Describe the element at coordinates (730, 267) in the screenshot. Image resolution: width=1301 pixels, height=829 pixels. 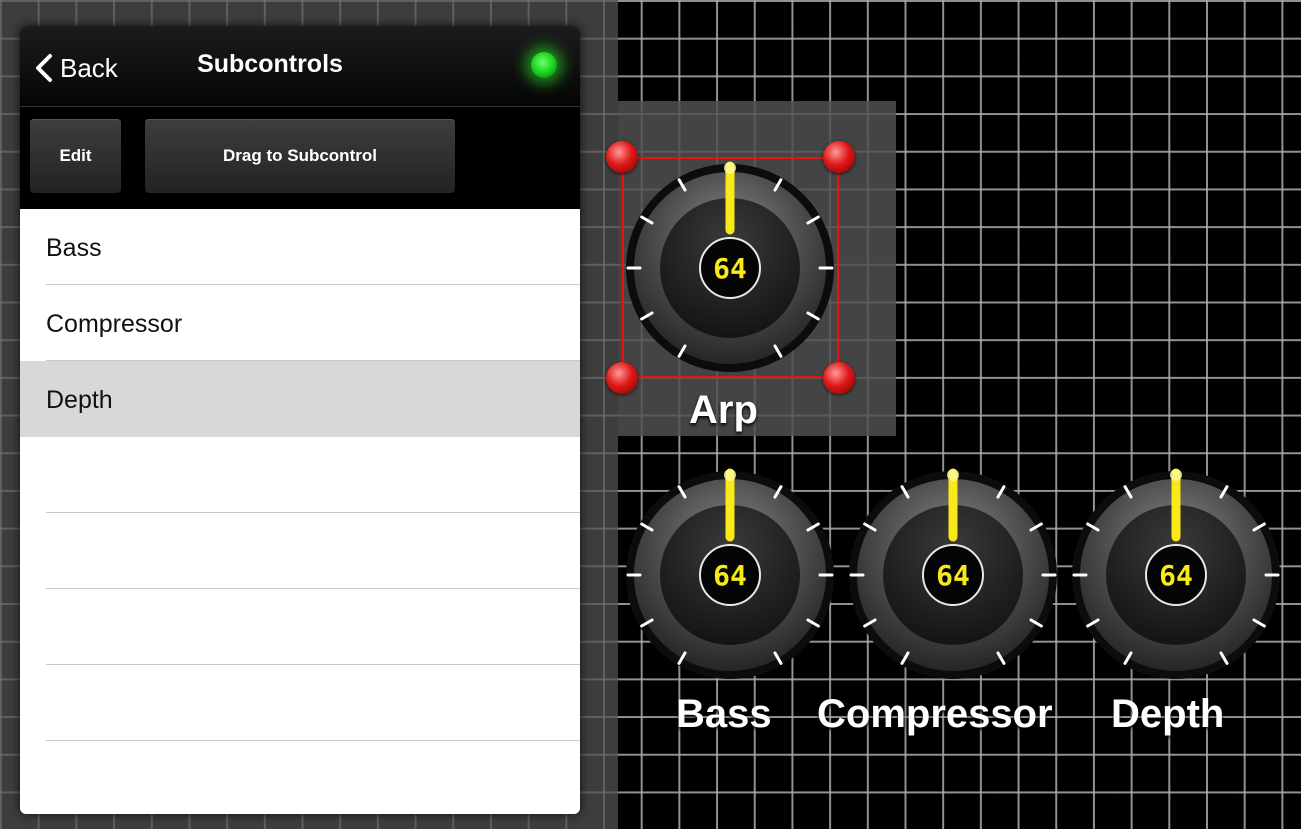
I see `selection-box` at that location.